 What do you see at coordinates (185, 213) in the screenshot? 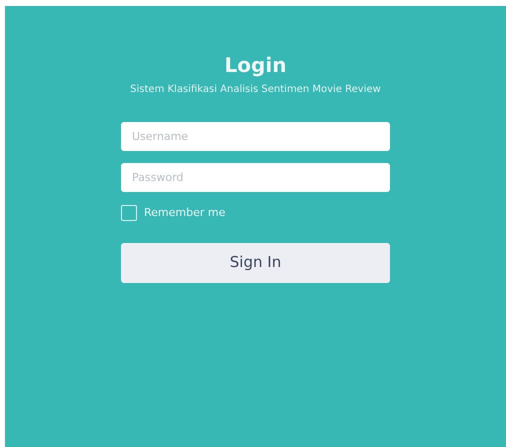
I see `remember-label: Remember me` at bounding box center [185, 213].